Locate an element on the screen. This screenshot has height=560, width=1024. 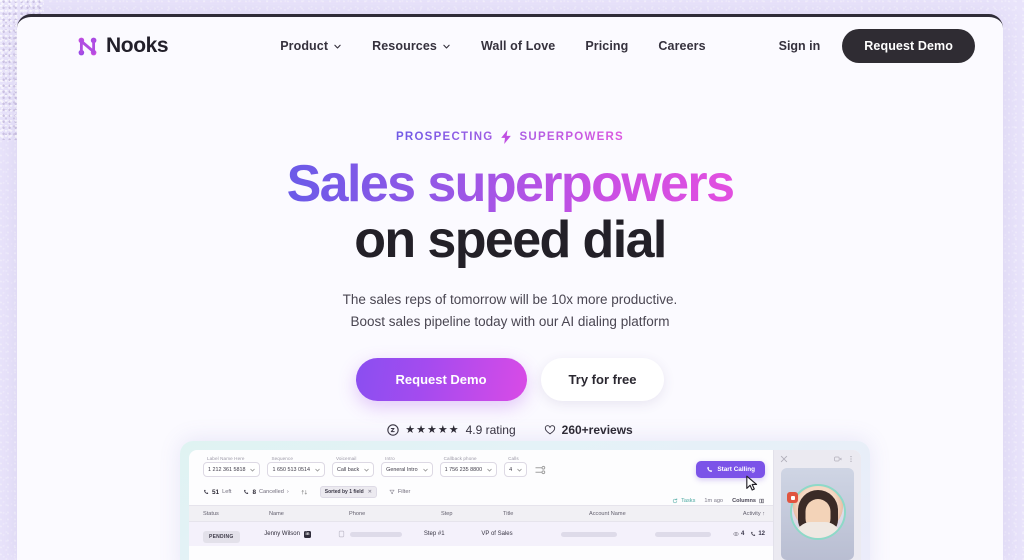
avatar is located at coordinates (817, 512).